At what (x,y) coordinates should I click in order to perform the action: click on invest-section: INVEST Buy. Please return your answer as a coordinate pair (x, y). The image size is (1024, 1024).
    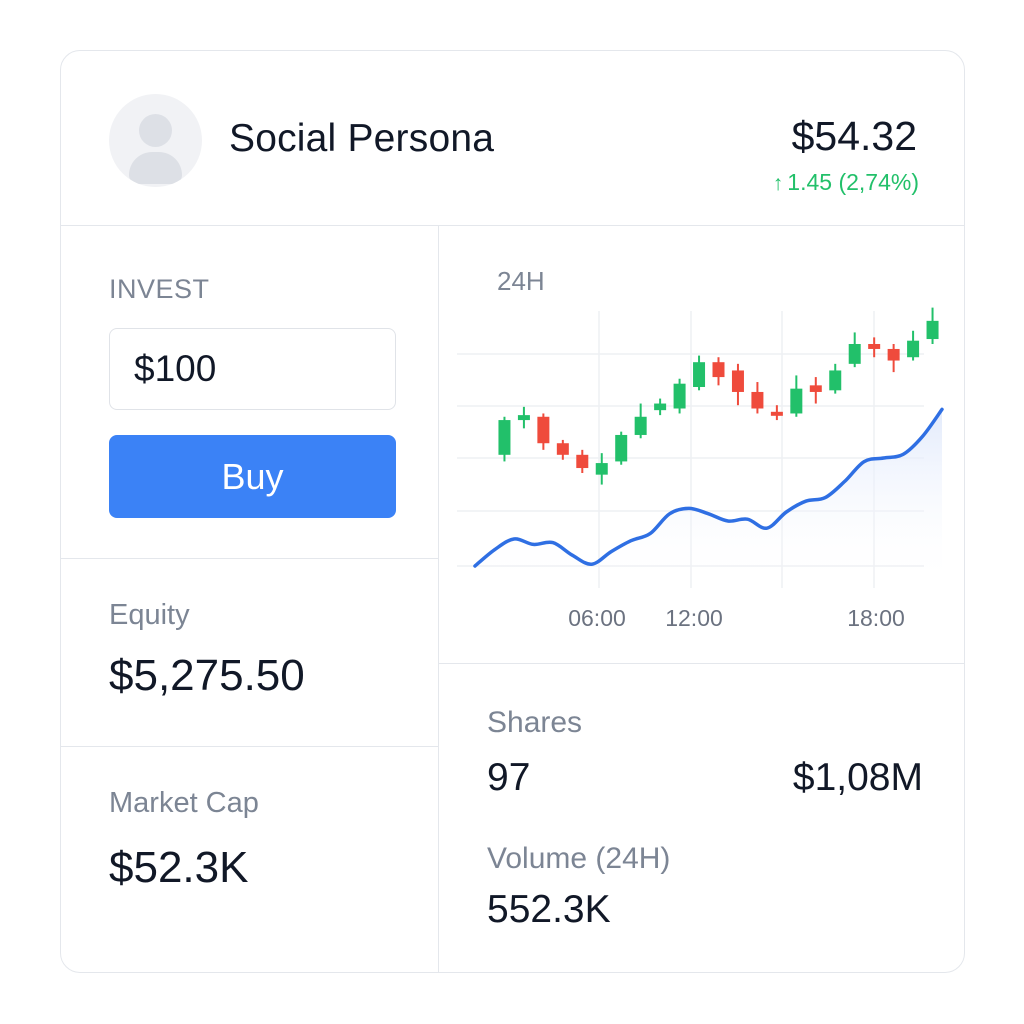
    Looking at the image, I should click on (249, 392).